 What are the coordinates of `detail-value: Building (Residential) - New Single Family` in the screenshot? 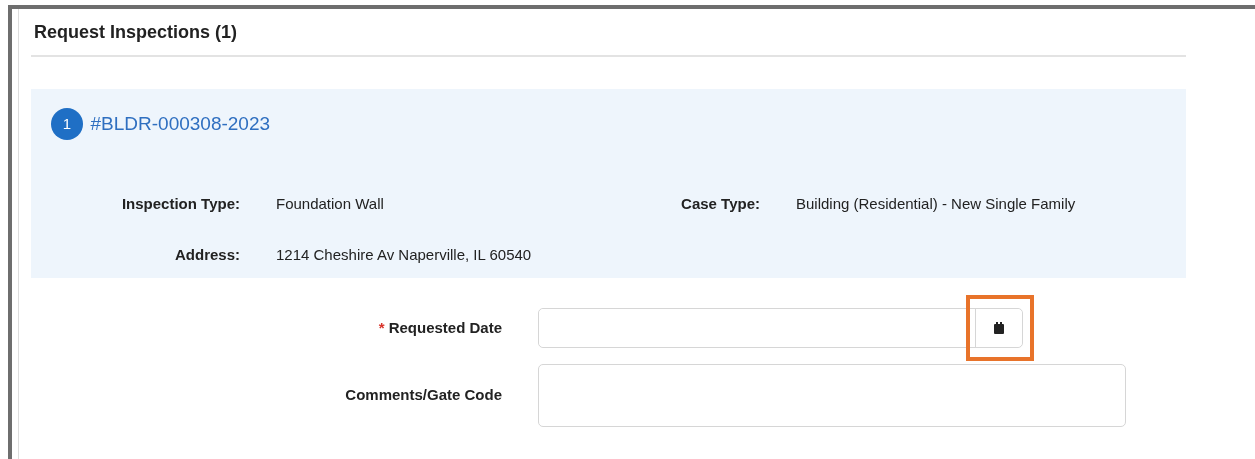 It's located at (936, 204).